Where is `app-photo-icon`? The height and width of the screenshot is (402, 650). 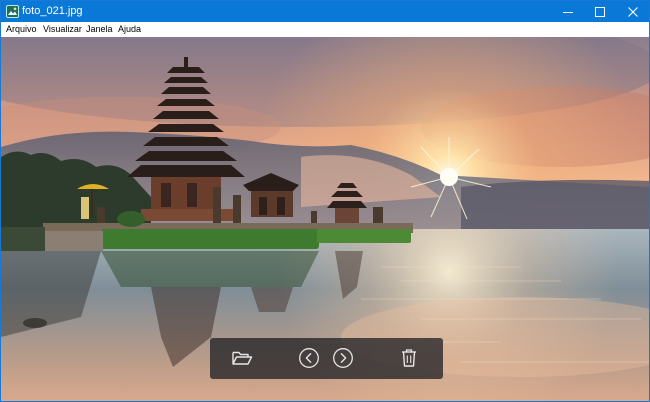 app-photo-icon is located at coordinates (12, 11).